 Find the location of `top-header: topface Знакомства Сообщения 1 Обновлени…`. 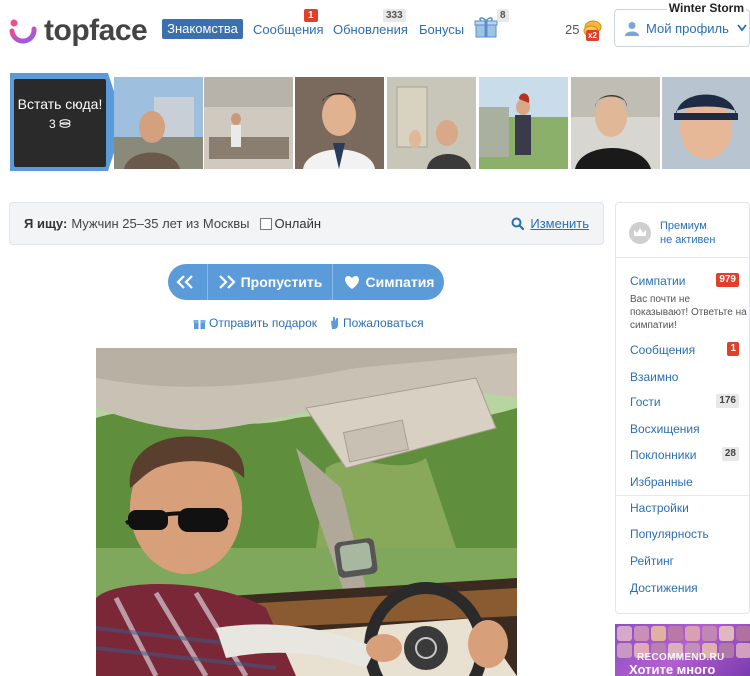

top-header: topface Знакомства Сообщения 1 Обновлени… is located at coordinates (375, 30).